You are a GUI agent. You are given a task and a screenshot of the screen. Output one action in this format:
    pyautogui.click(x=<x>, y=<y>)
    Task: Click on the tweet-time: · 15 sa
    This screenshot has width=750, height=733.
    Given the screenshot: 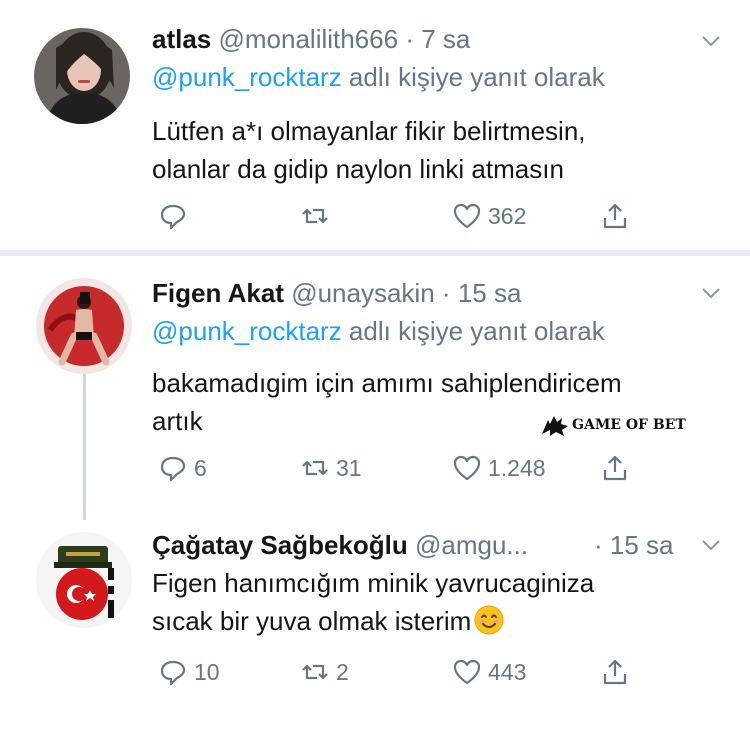 What is the action you would take?
    pyautogui.click(x=634, y=545)
    